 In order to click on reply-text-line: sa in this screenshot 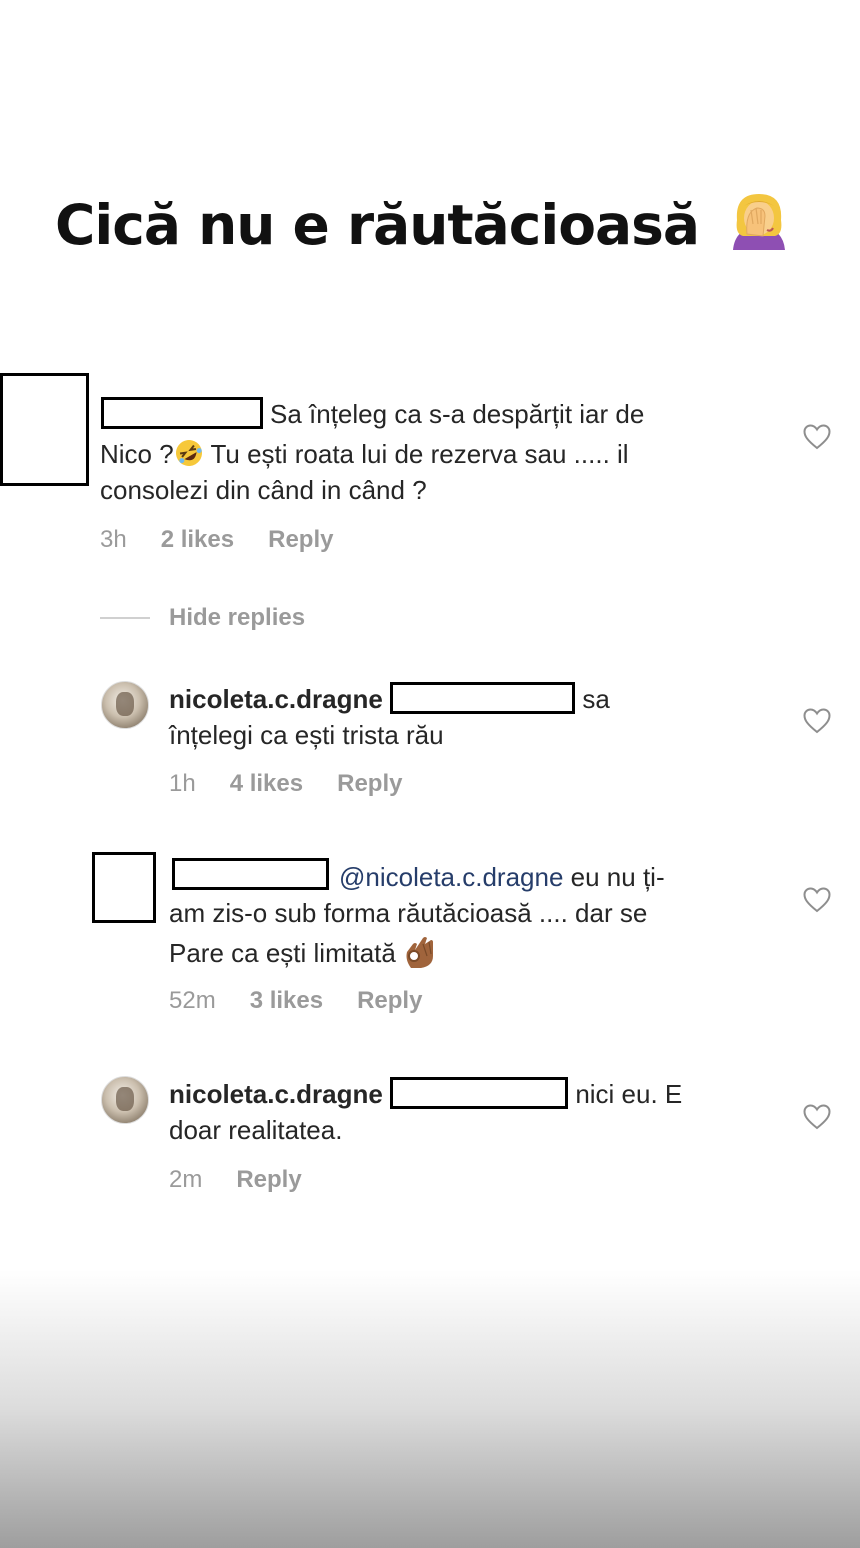, I will do `click(596, 699)`.